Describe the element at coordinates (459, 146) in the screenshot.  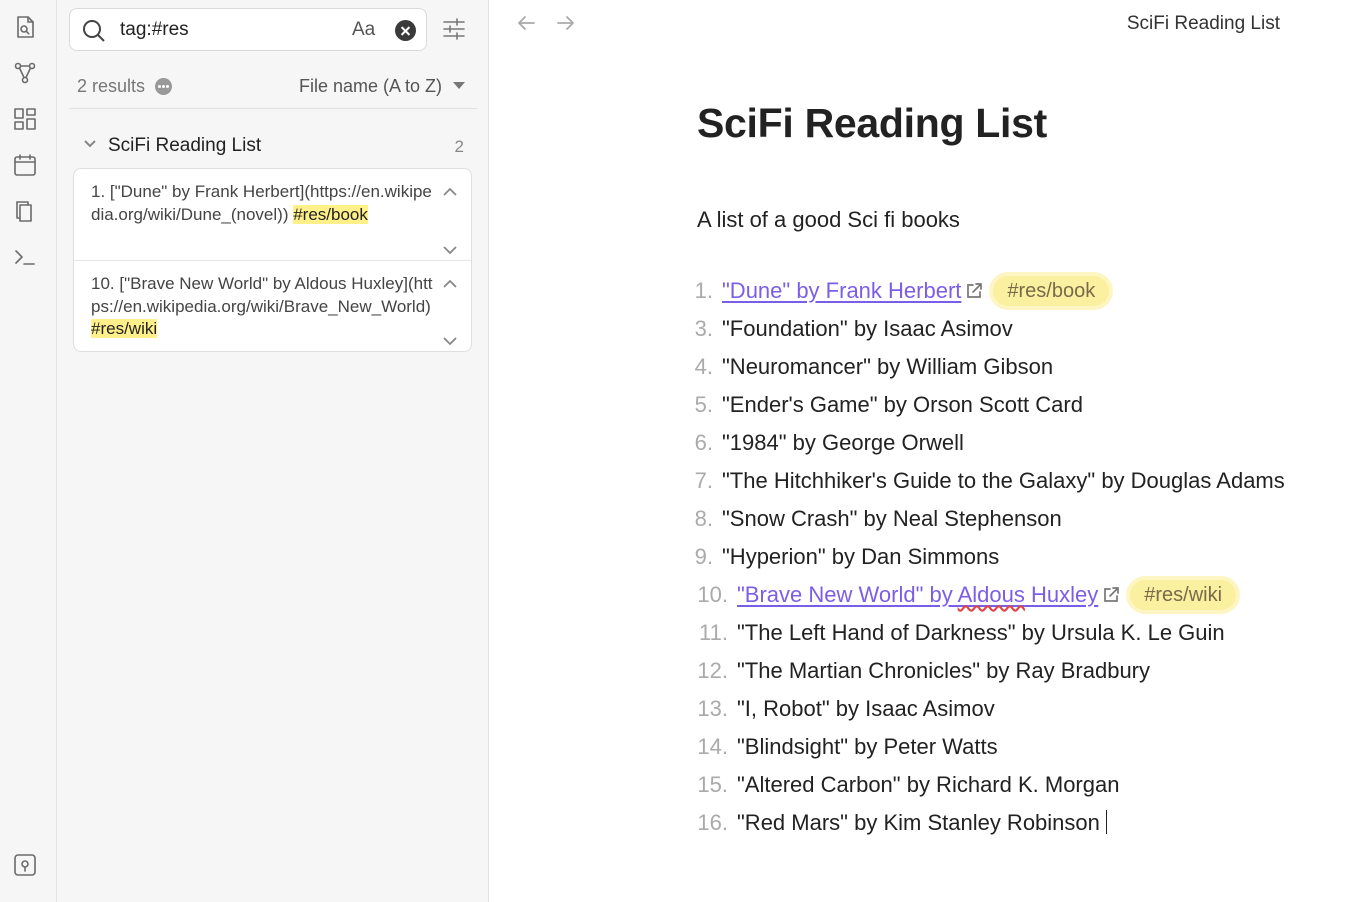
I see `result-file-count: 2` at that location.